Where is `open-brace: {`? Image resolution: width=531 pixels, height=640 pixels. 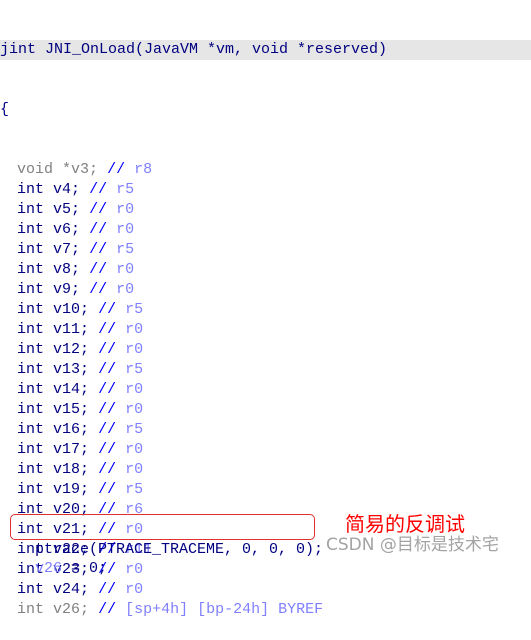 open-brace: { is located at coordinates (5, 109).